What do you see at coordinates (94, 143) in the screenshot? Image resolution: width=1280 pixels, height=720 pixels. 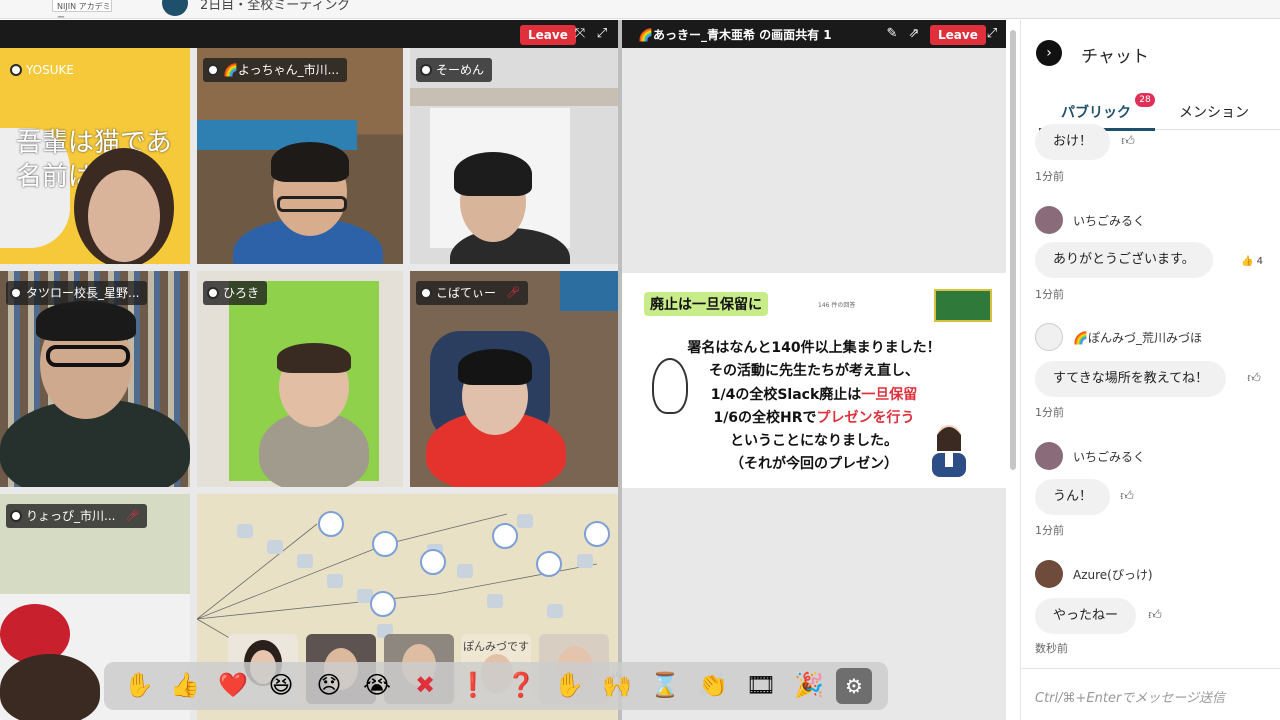 I see `bg-text: 吾輩は猫であ` at bounding box center [94, 143].